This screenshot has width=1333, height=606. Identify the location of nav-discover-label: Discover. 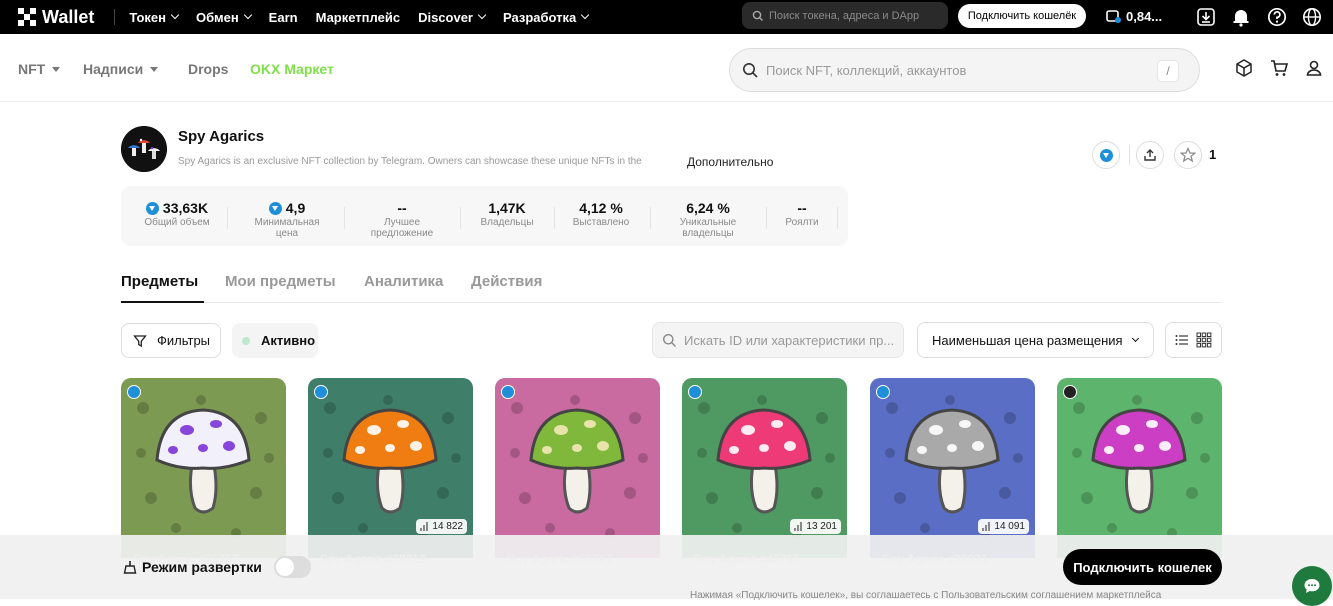
(445, 17).